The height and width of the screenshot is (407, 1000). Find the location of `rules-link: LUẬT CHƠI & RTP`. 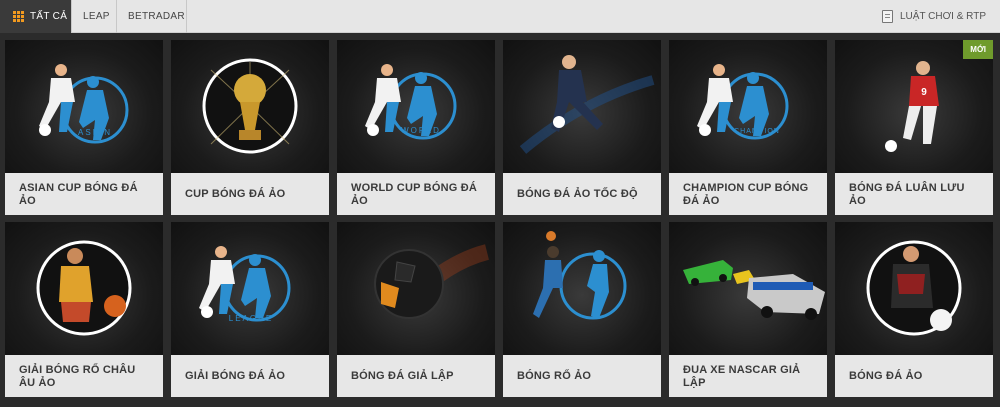

rules-link: LUẬT CHƠI & RTP is located at coordinates (933, 16).